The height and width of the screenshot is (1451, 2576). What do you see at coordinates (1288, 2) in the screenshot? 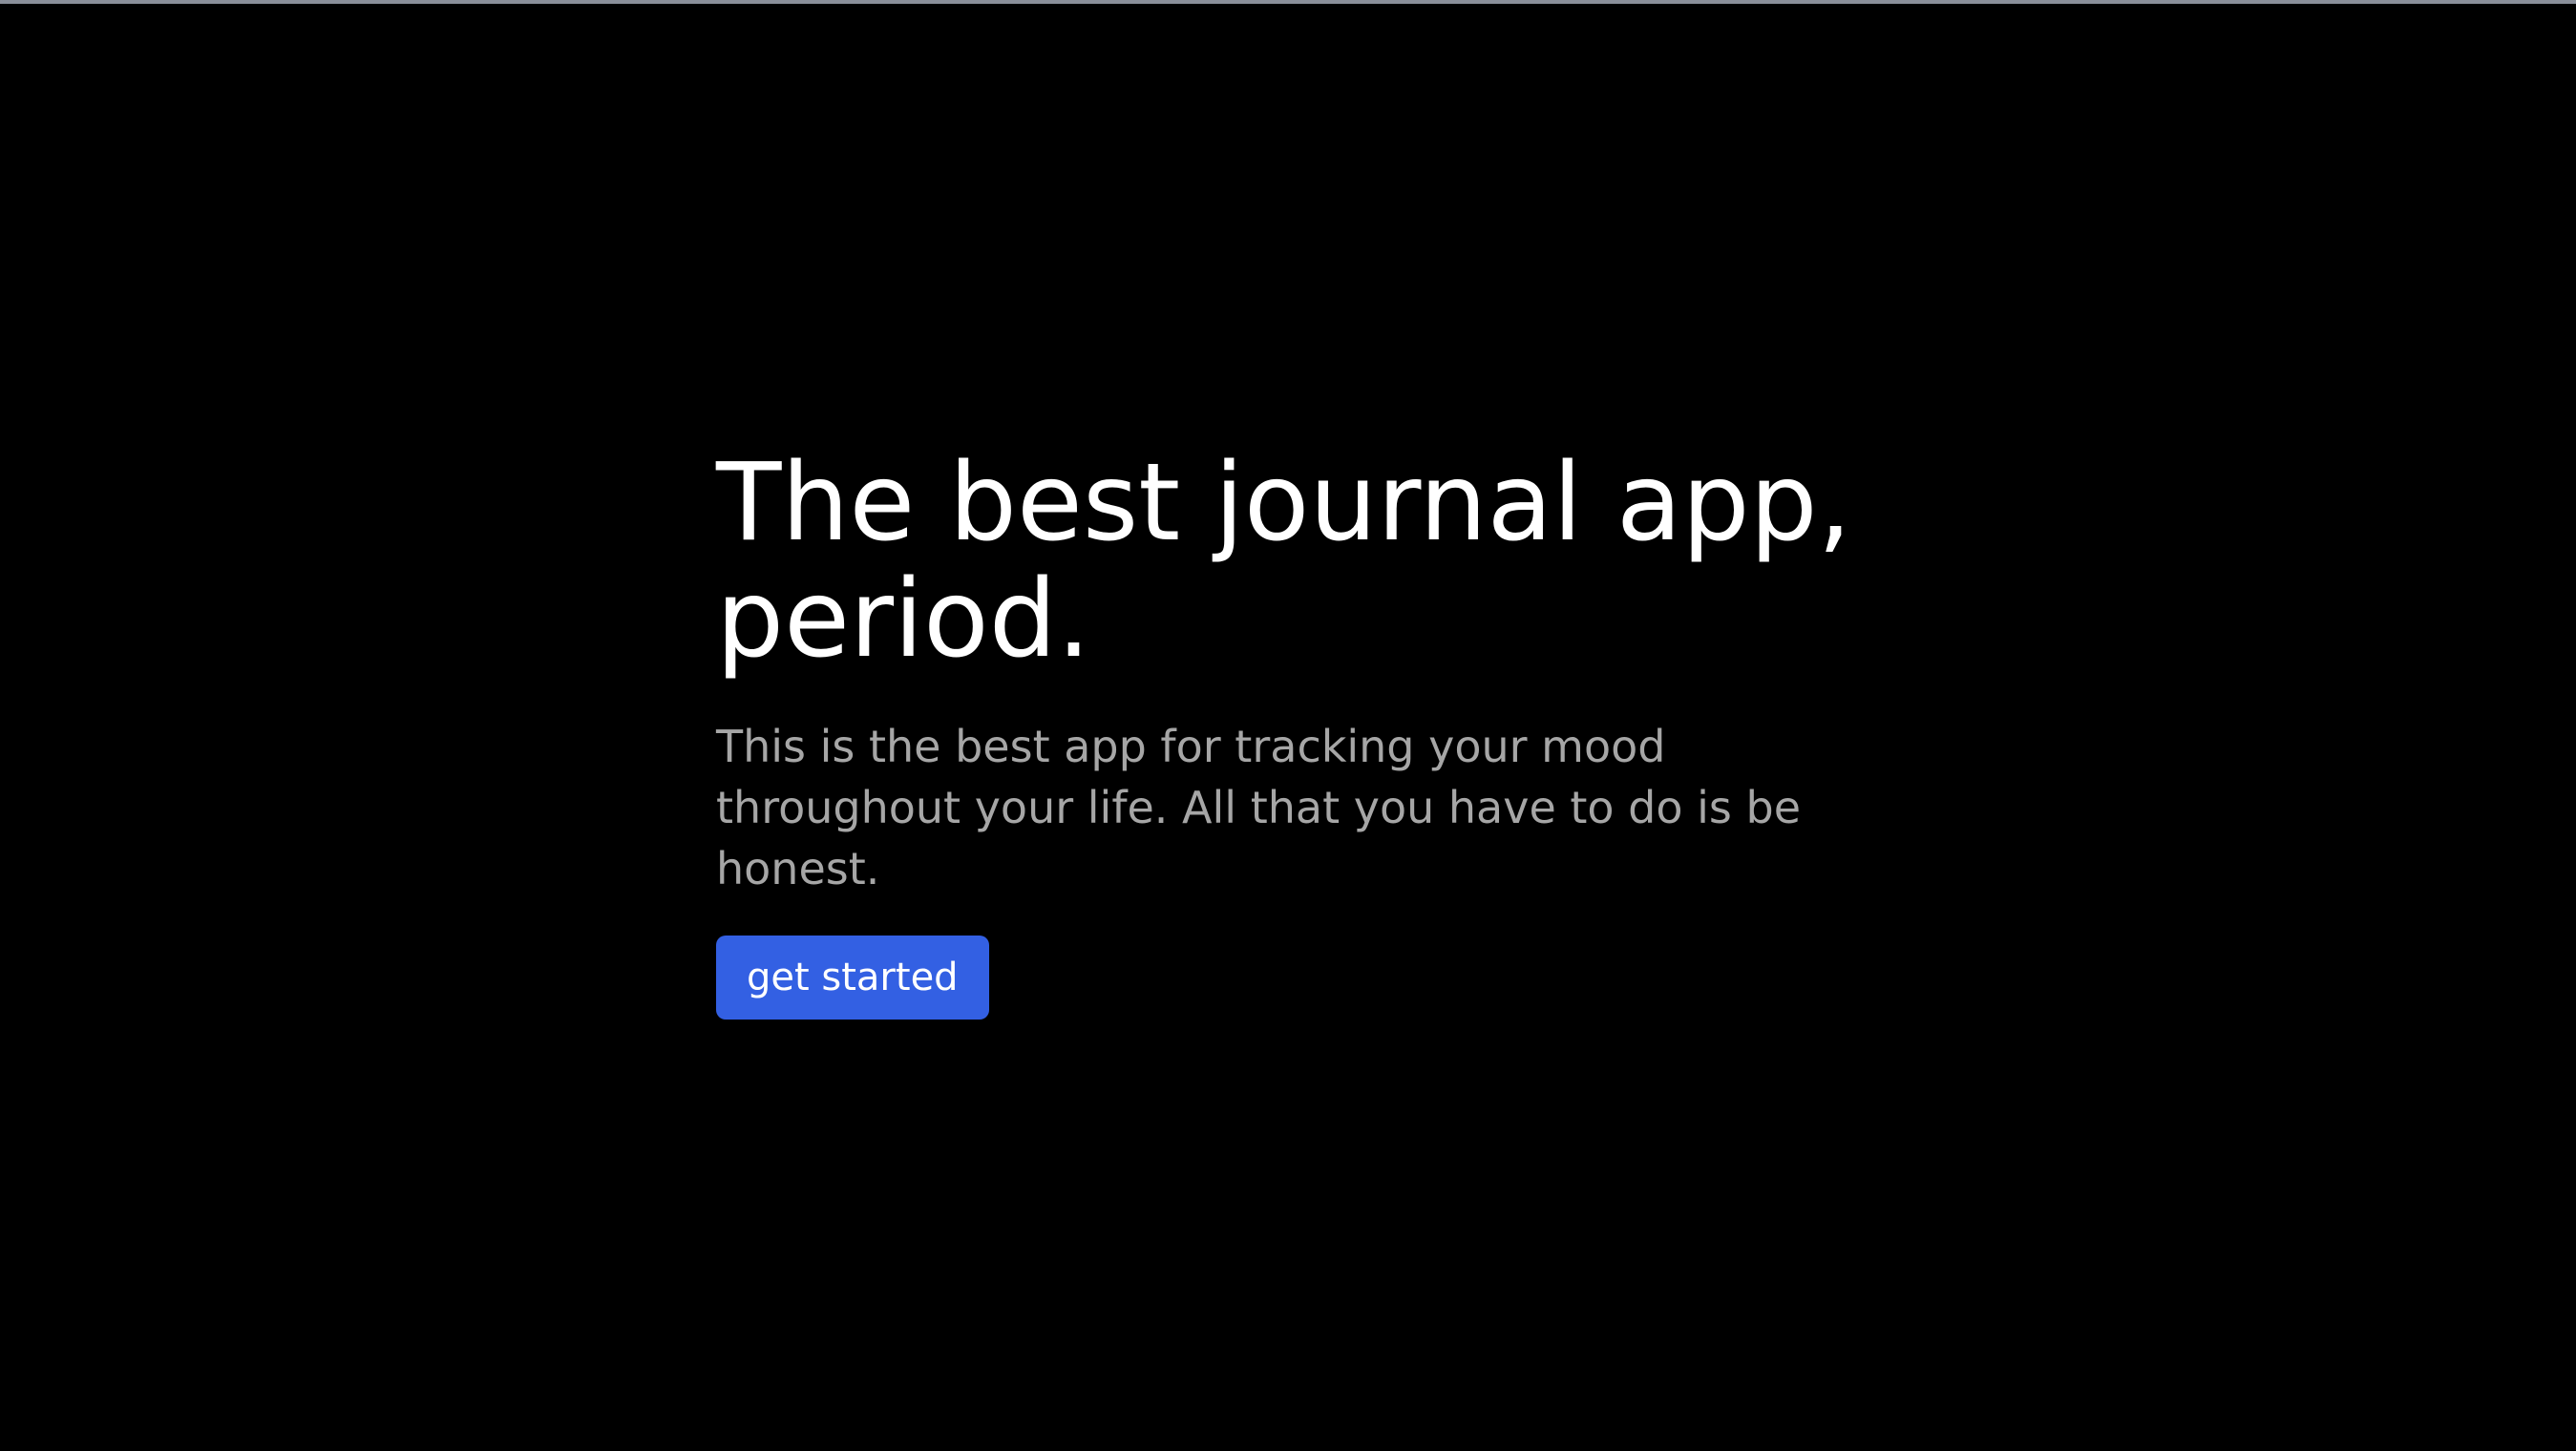
I see `window-top-edge` at bounding box center [1288, 2].